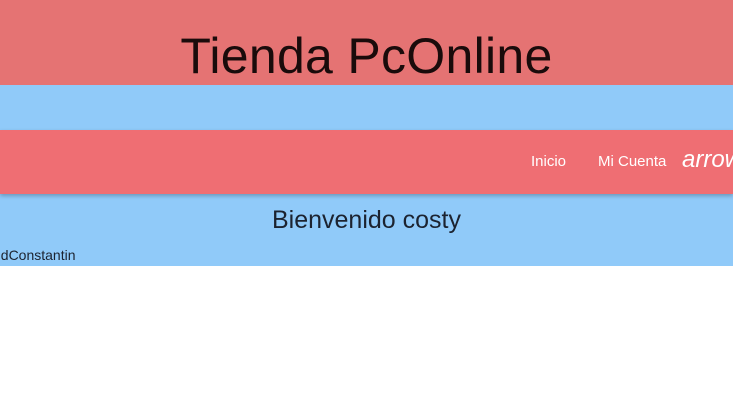  I want to click on user-name-text: ndConstantin, so click(38, 255).